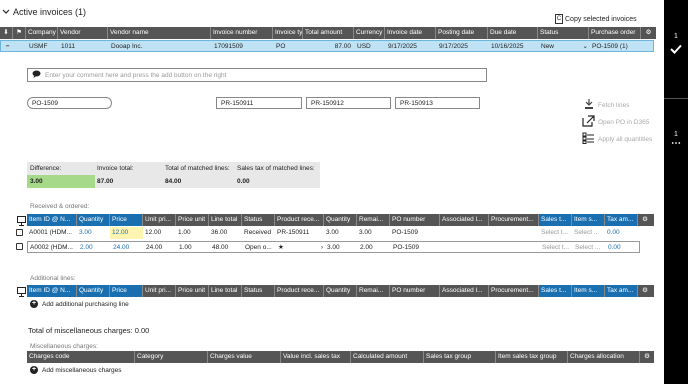 The image size is (688, 384). I want to click on cell-quantity: 2.00, so click(94, 248).